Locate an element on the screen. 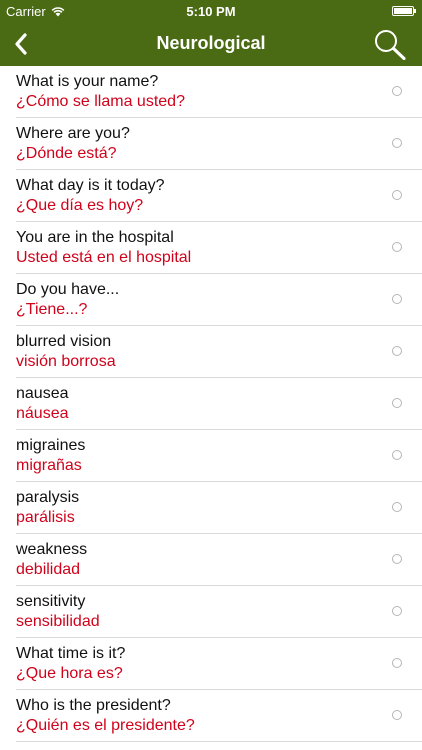 The height and width of the screenshot is (750, 422). phrase-row: blurred vision visión borrosa is located at coordinates (219, 352).